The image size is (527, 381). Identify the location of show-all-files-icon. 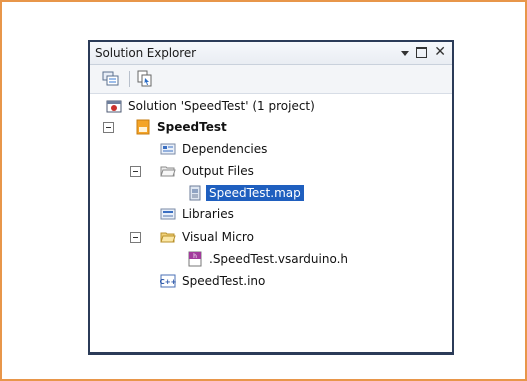
(145, 79).